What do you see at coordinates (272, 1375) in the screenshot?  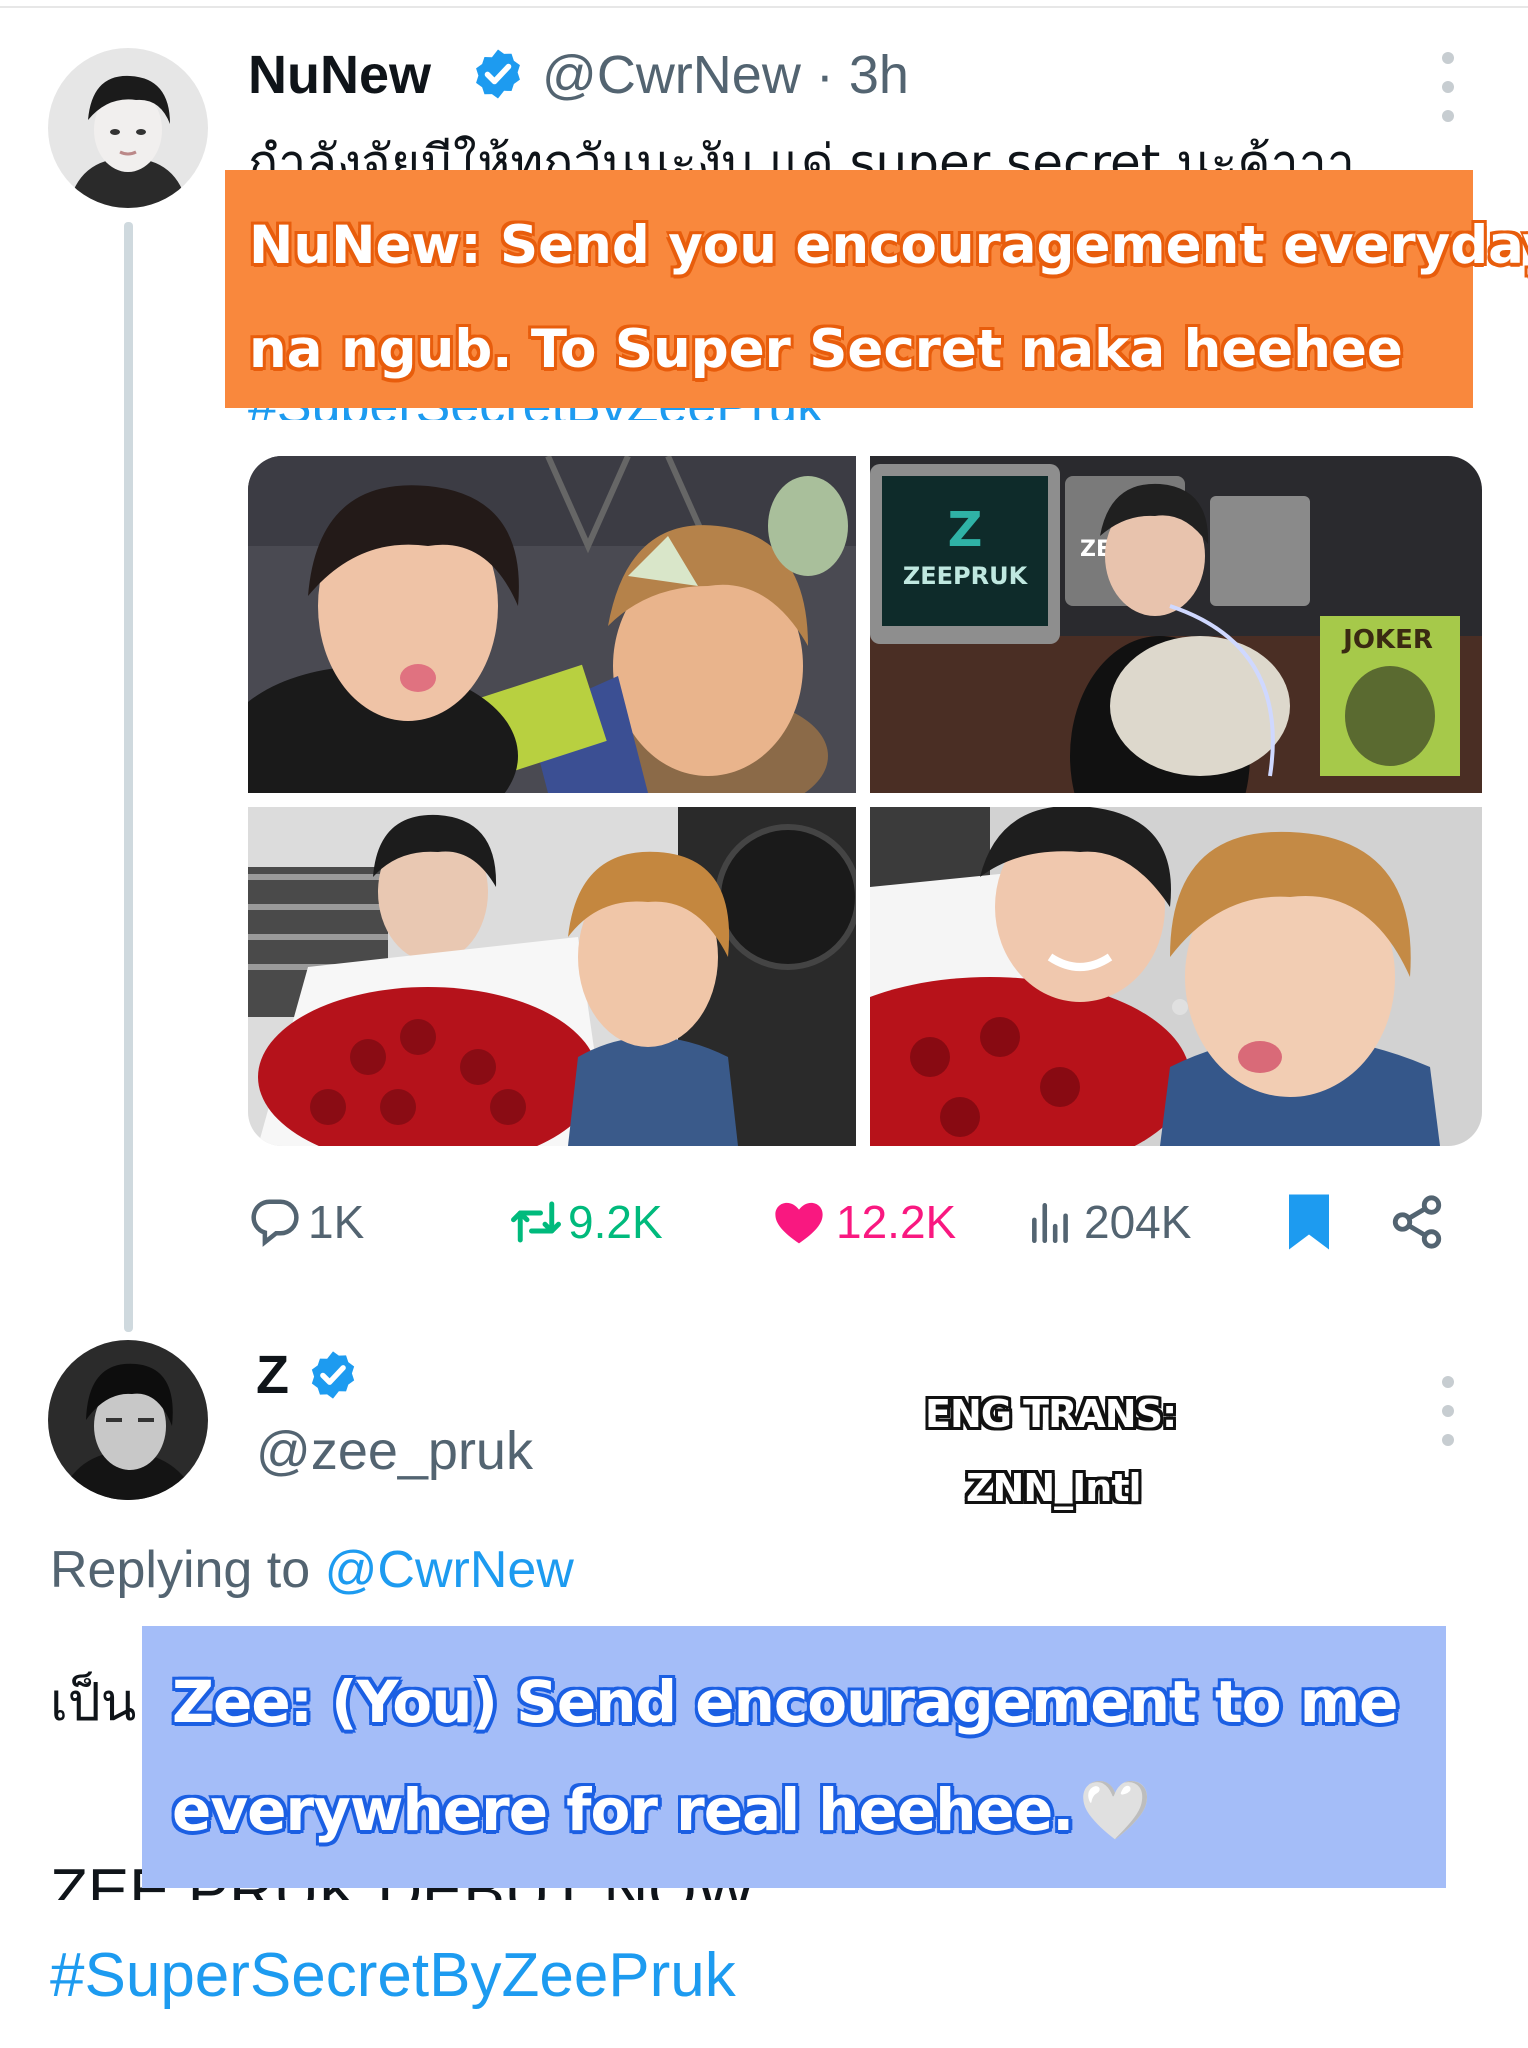 I see `reply-author-name: Z` at bounding box center [272, 1375].